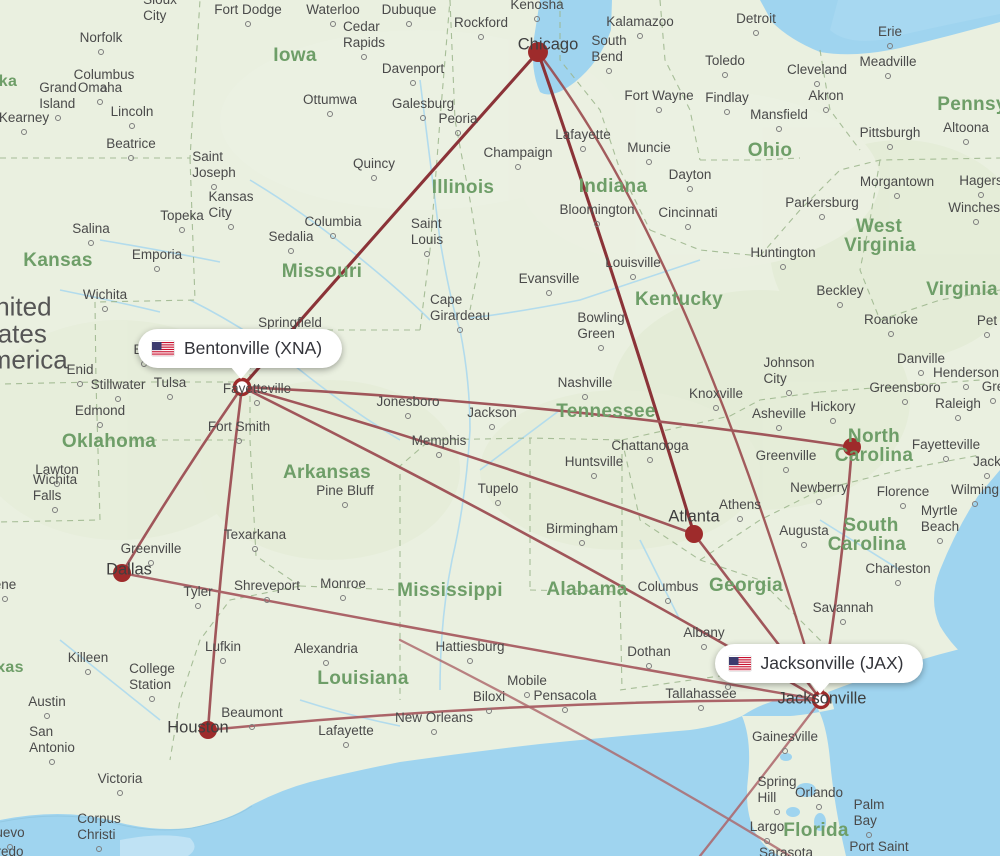  What do you see at coordinates (240, 353) in the screenshot?
I see `origin-tooltip: Bentonville (XNA)` at bounding box center [240, 353].